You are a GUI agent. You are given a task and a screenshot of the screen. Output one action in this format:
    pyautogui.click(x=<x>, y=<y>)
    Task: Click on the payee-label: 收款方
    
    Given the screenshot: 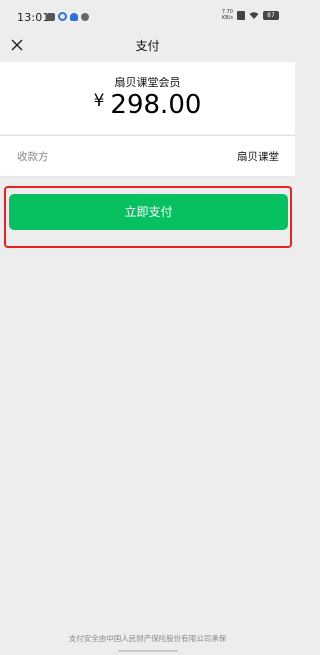 What is the action you would take?
    pyautogui.click(x=33, y=157)
    